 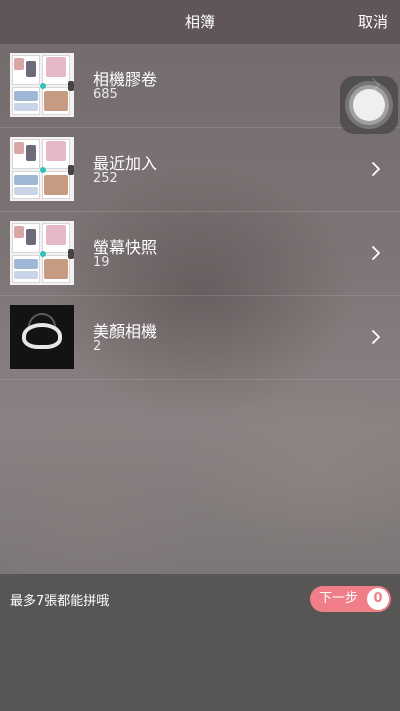 I want to click on album-count: 19, so click(x=101, y=262).